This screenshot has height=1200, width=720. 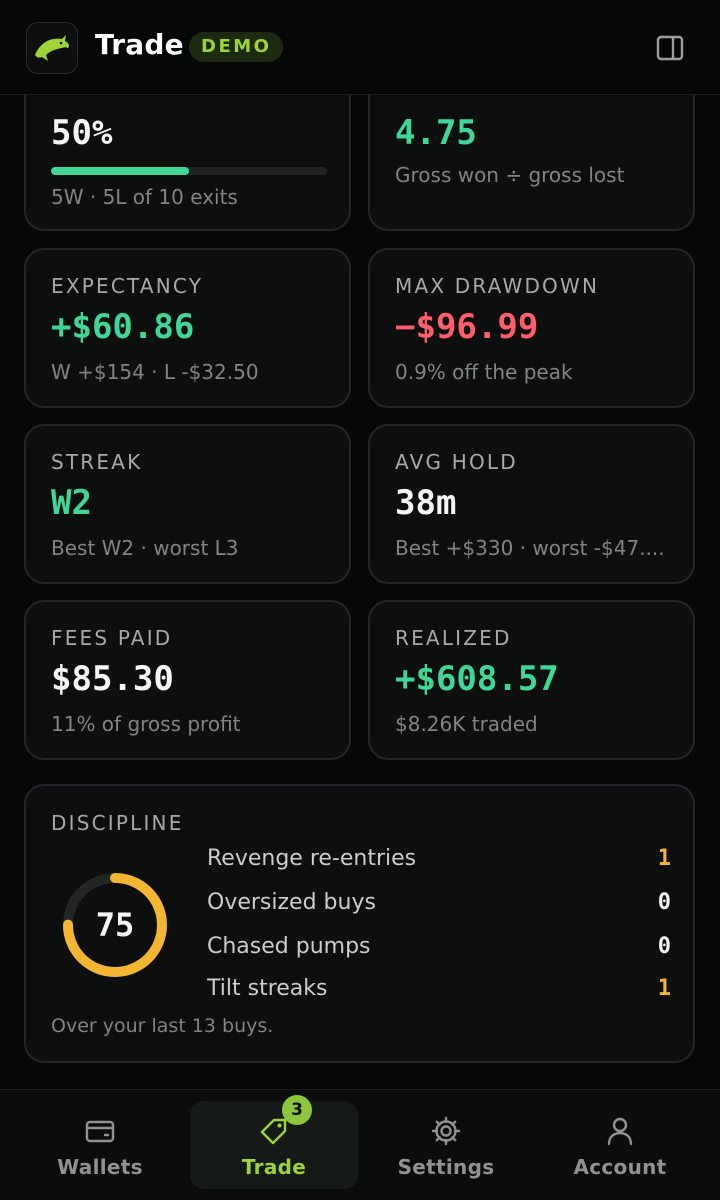 I want to click on streak-sub: Best W2 · worst L3, so click(x=145, y=548).